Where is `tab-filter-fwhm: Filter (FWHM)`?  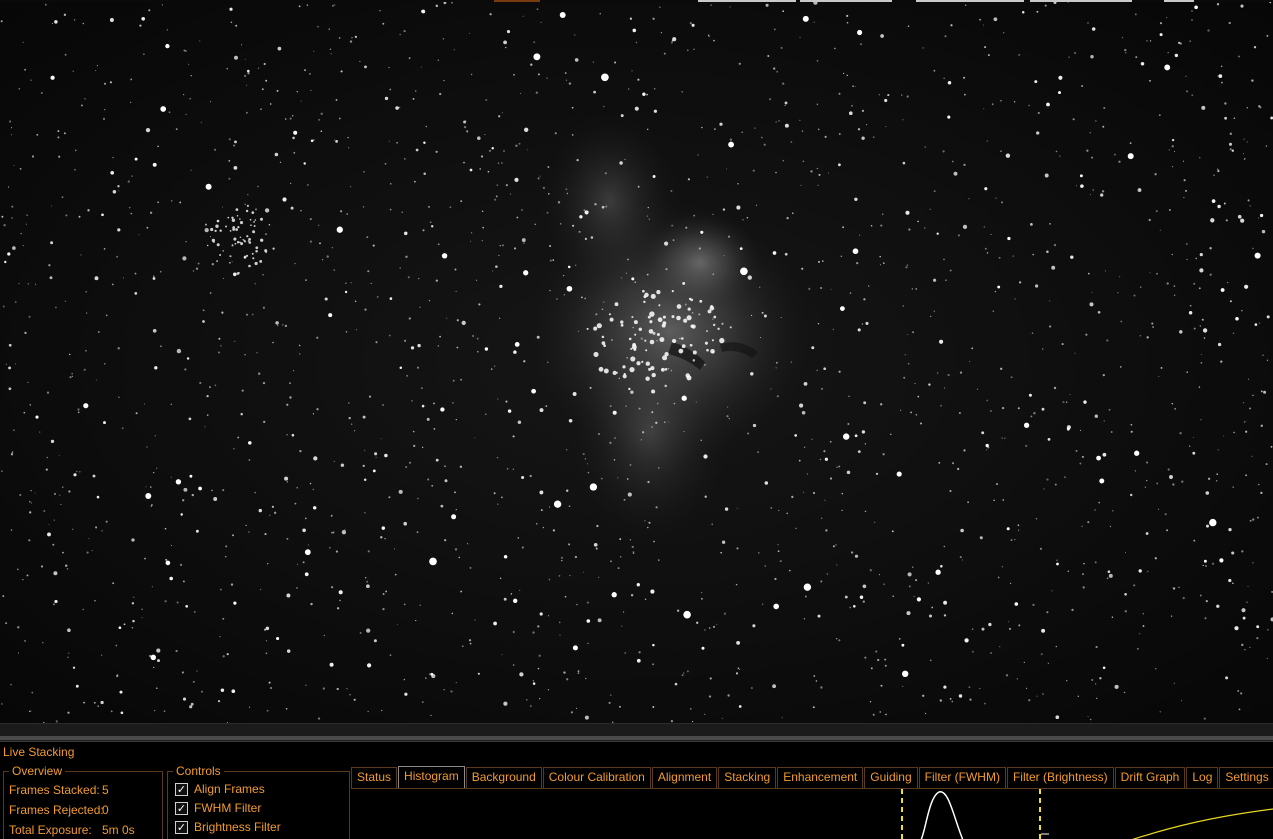
tab-filter-fwhm: Filter (FWHM) is located at coordinates (962, 777).